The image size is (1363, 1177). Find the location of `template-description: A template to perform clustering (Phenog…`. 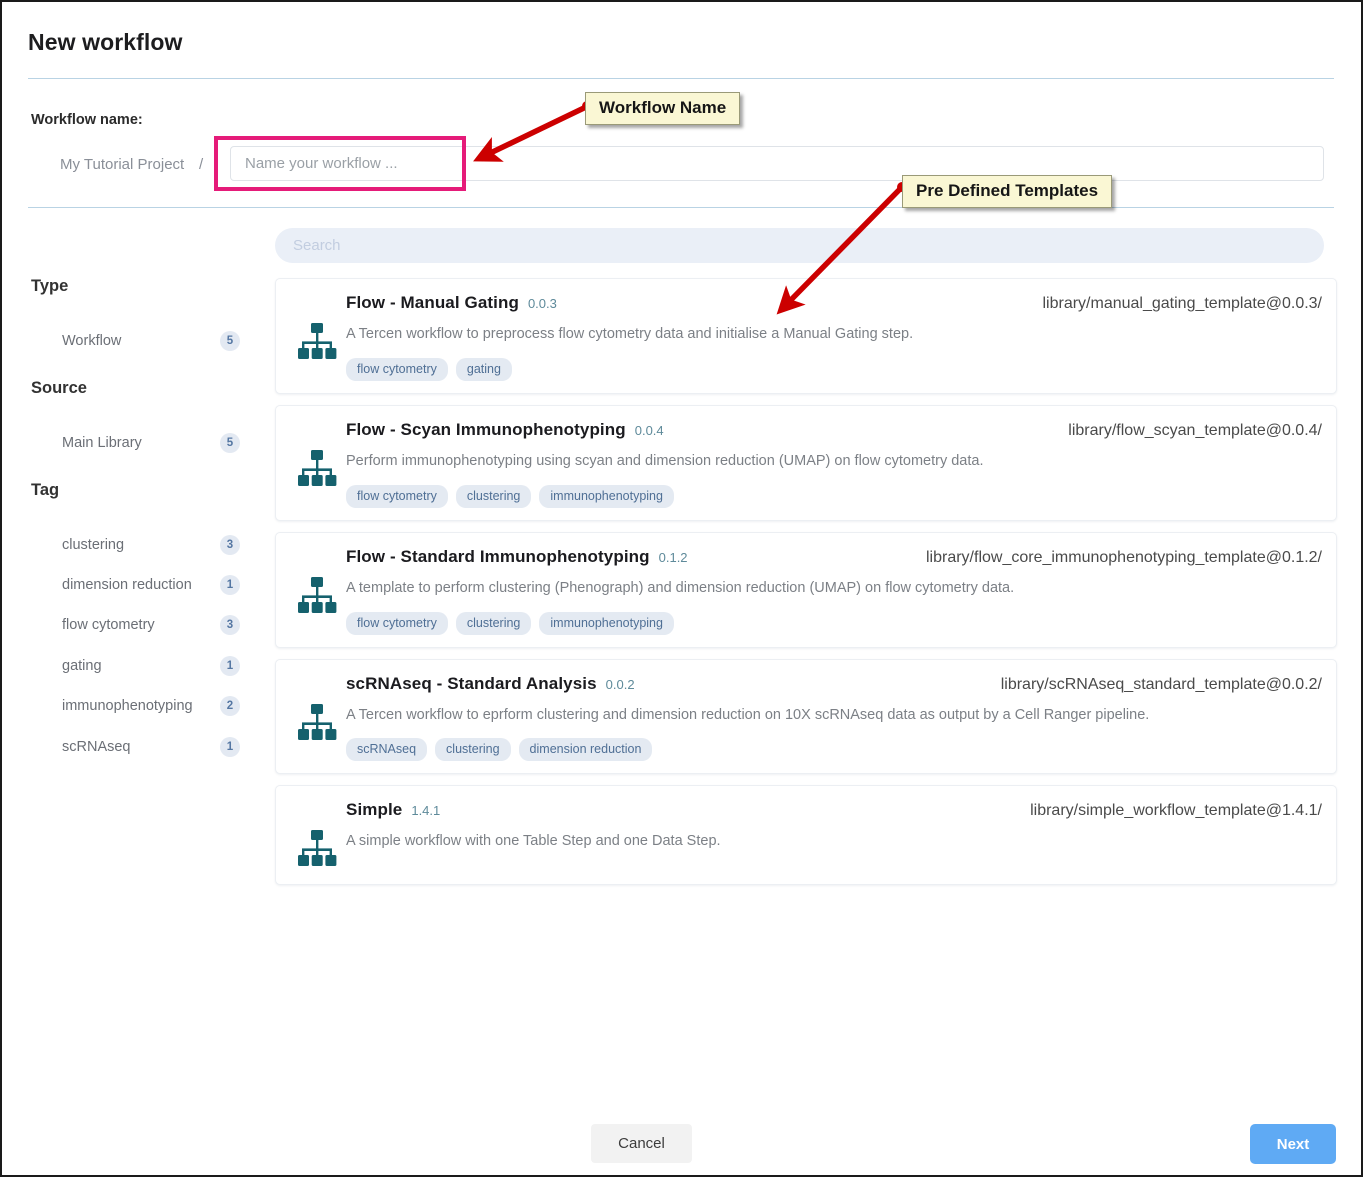

template-description: A template to perform clustering (Phenog… is located at coordinates (680, 587).